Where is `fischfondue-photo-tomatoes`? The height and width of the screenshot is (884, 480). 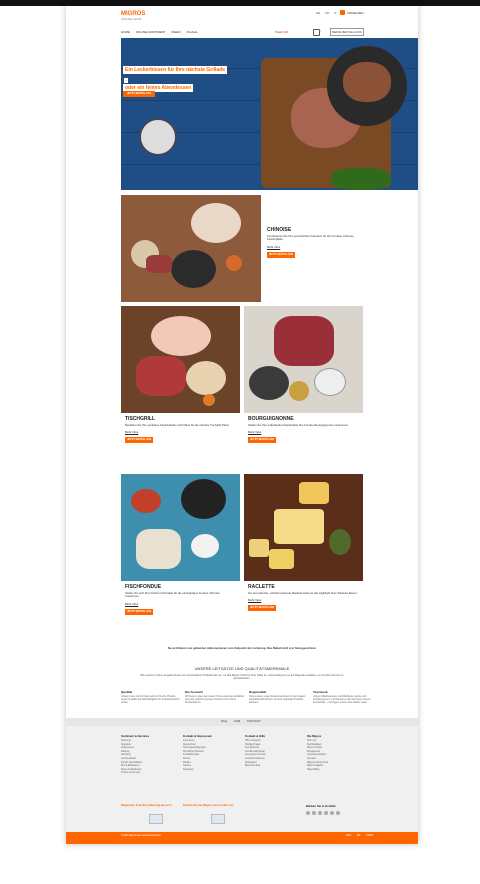
fischfondue-photo-tomatoes is located at coordinates (146, 501).